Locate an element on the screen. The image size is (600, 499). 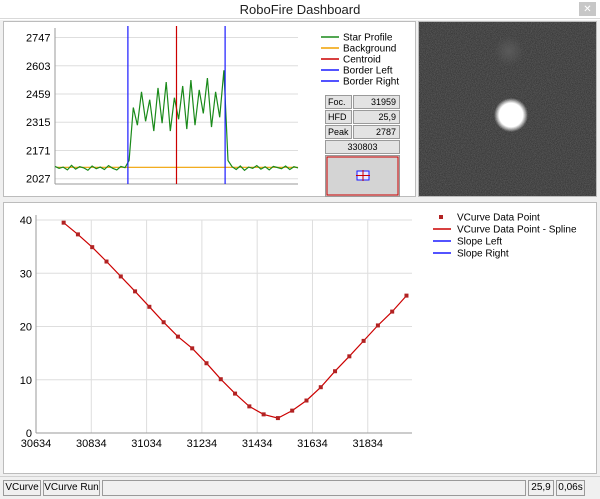
vcurve-legend-swatch is located at coordinates (441, 217).